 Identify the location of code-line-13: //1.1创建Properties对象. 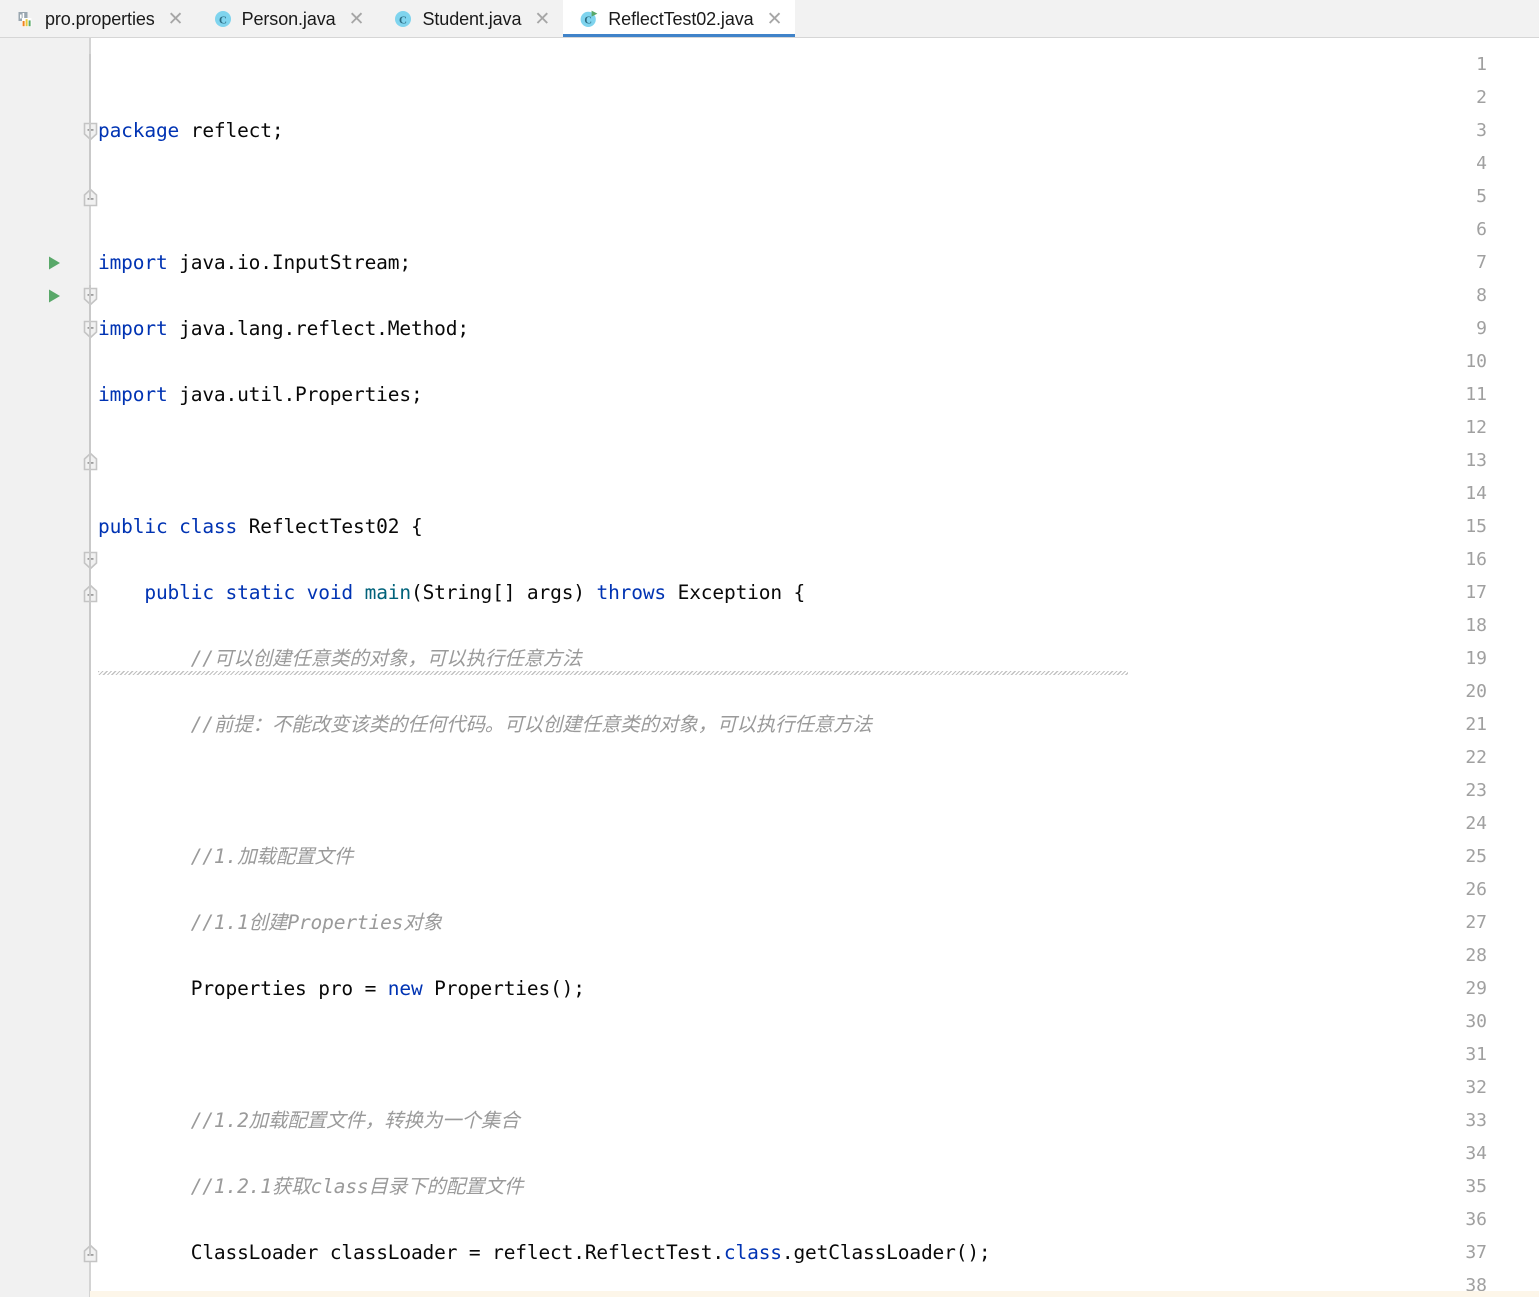
(270, 922).